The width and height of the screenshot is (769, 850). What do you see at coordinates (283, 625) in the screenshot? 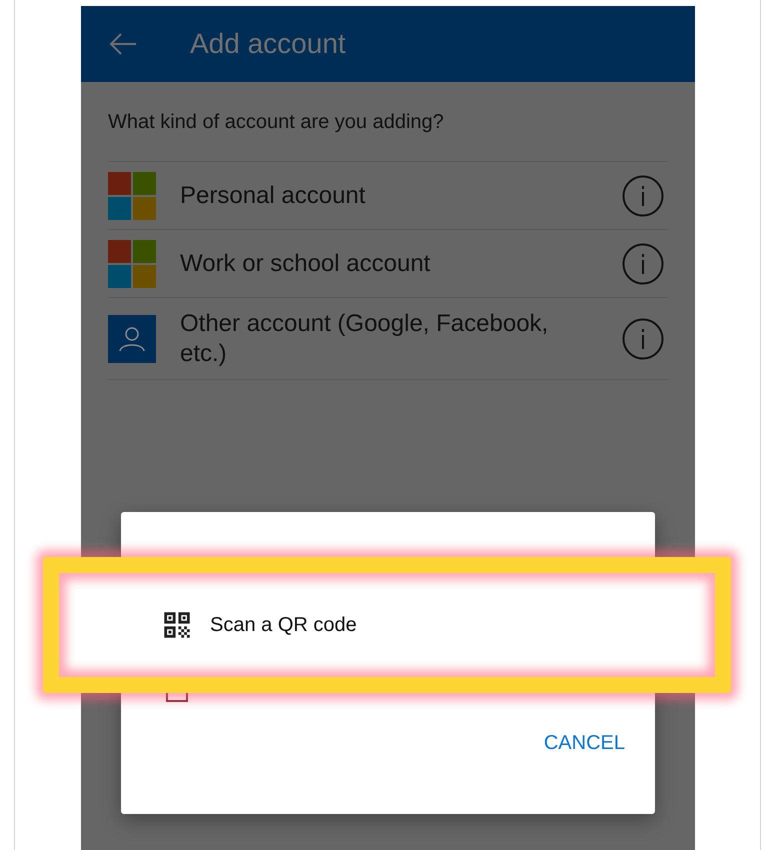
I see `dialog-option: Scan a QR code` at bounding box center [283, 625].